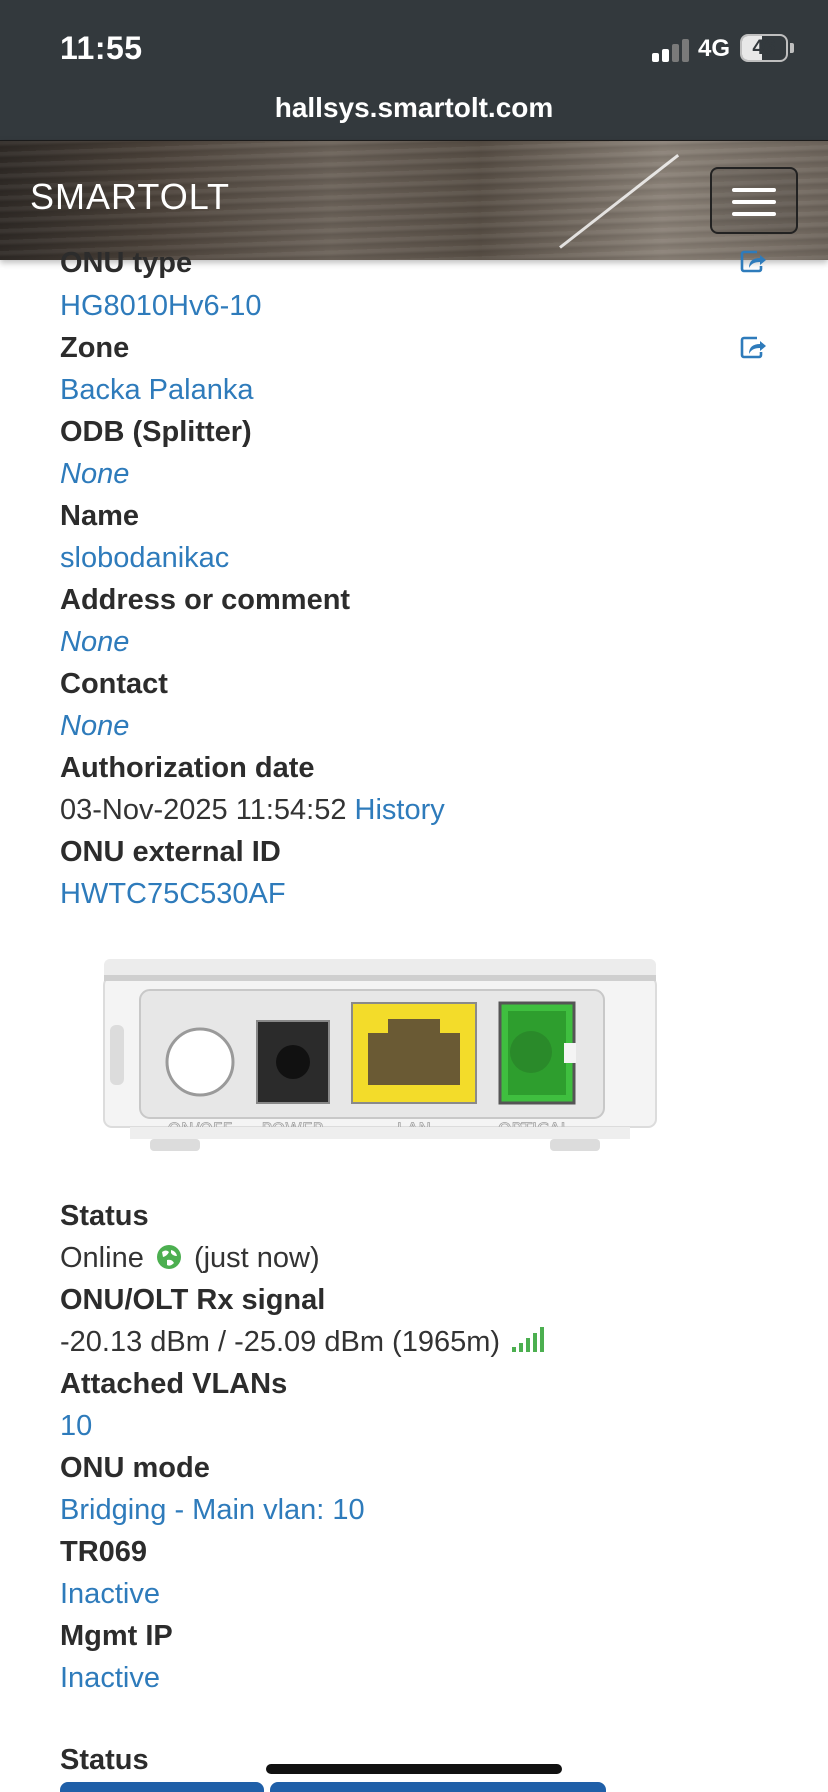  Describe the element at coordinates (94, 726) in the screenshot. I see `contact-value: None` at that location.